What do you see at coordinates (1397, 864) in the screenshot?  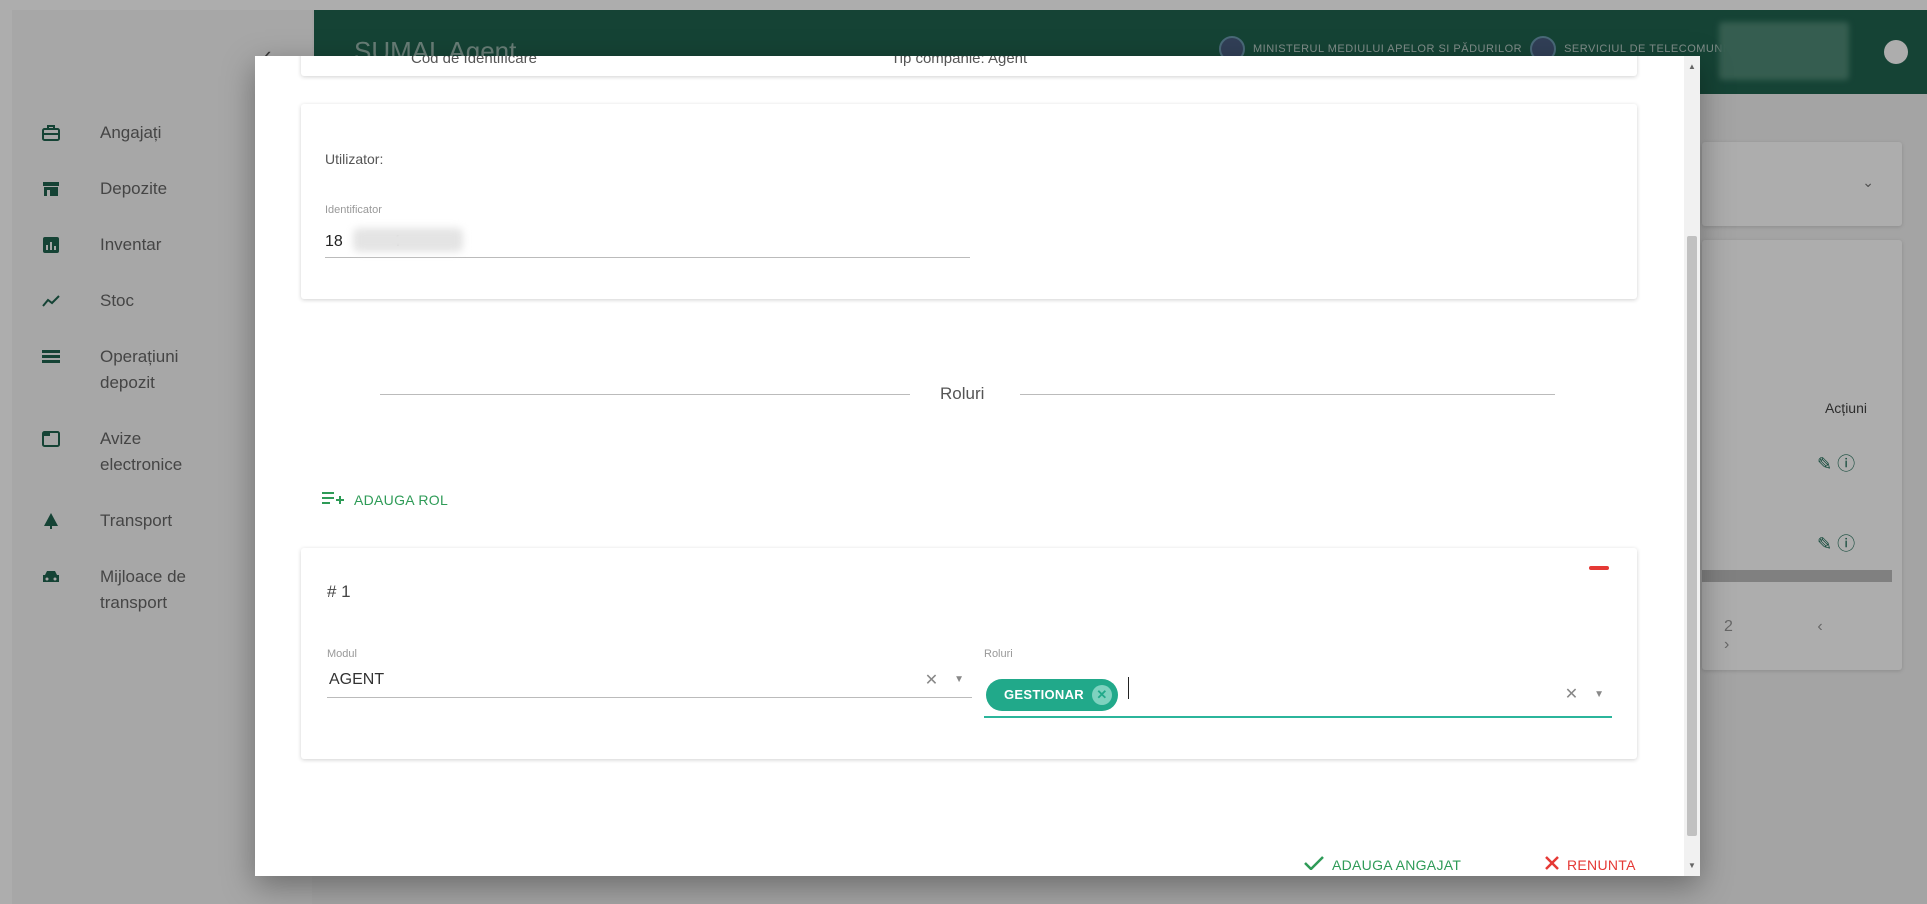 I see `add-employee-label: ADAUGA ANGAJAT` at bounding box center [1397, 864].